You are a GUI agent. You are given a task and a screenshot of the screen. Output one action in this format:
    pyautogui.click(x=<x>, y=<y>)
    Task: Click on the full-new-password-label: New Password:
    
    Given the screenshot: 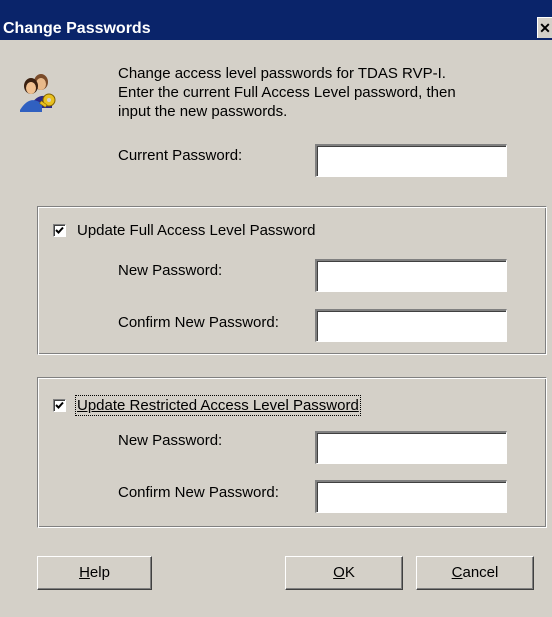 What is the action you would take?
    pyautogui.click(x=170, y=270)
    